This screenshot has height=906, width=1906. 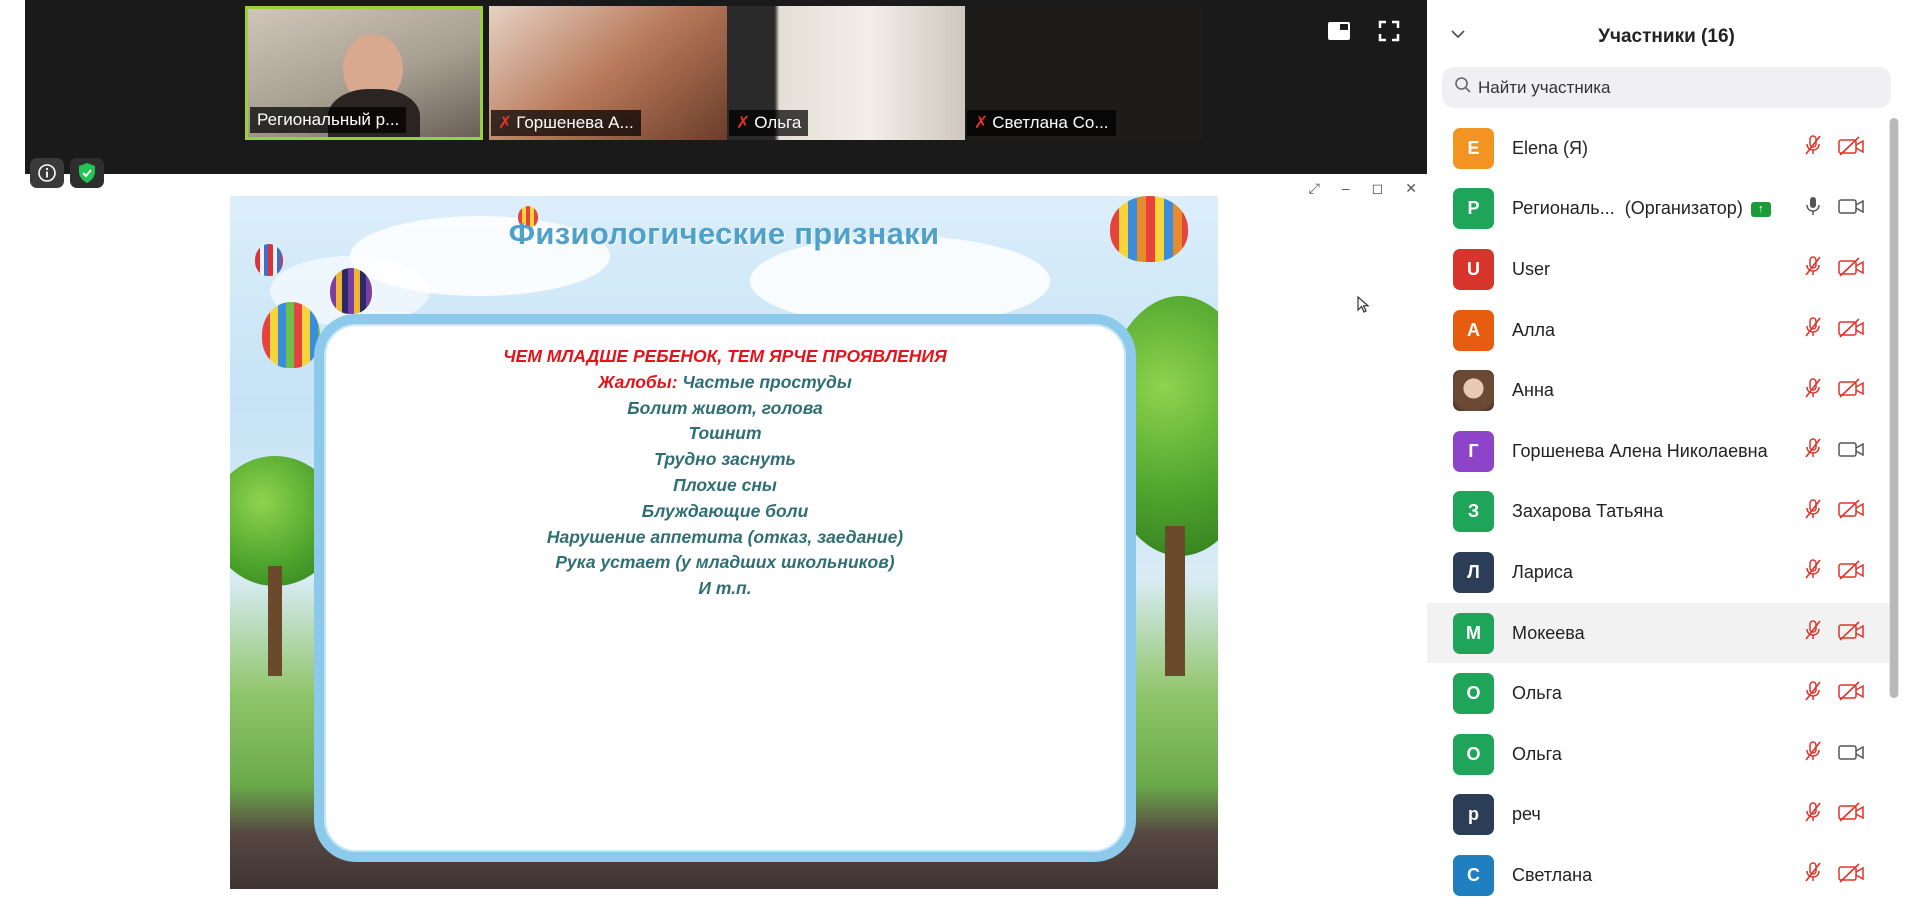 I want to click on participant-avatar: А, so click(x=1473, y=330).